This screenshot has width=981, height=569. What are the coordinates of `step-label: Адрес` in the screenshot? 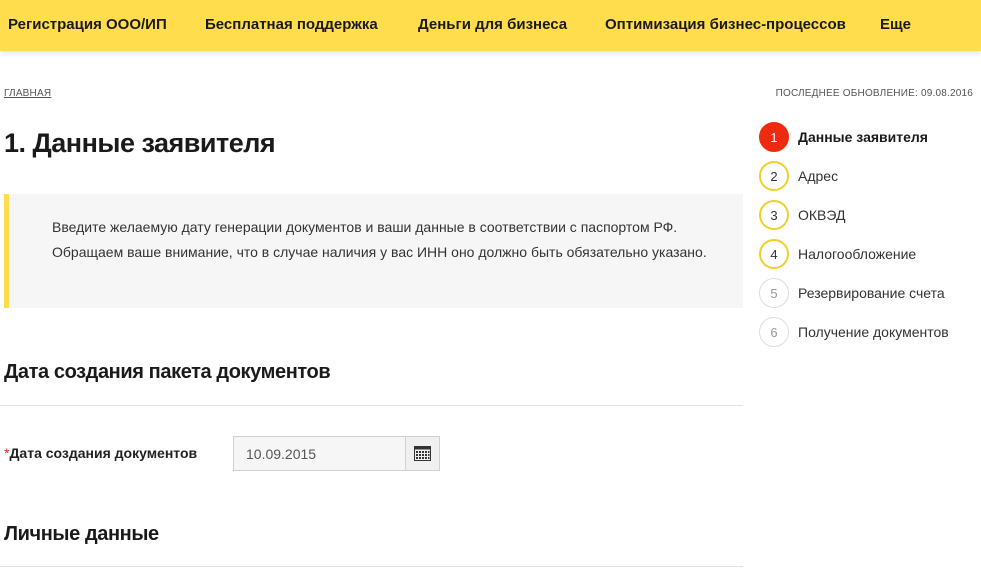 It's located at (818, 176).